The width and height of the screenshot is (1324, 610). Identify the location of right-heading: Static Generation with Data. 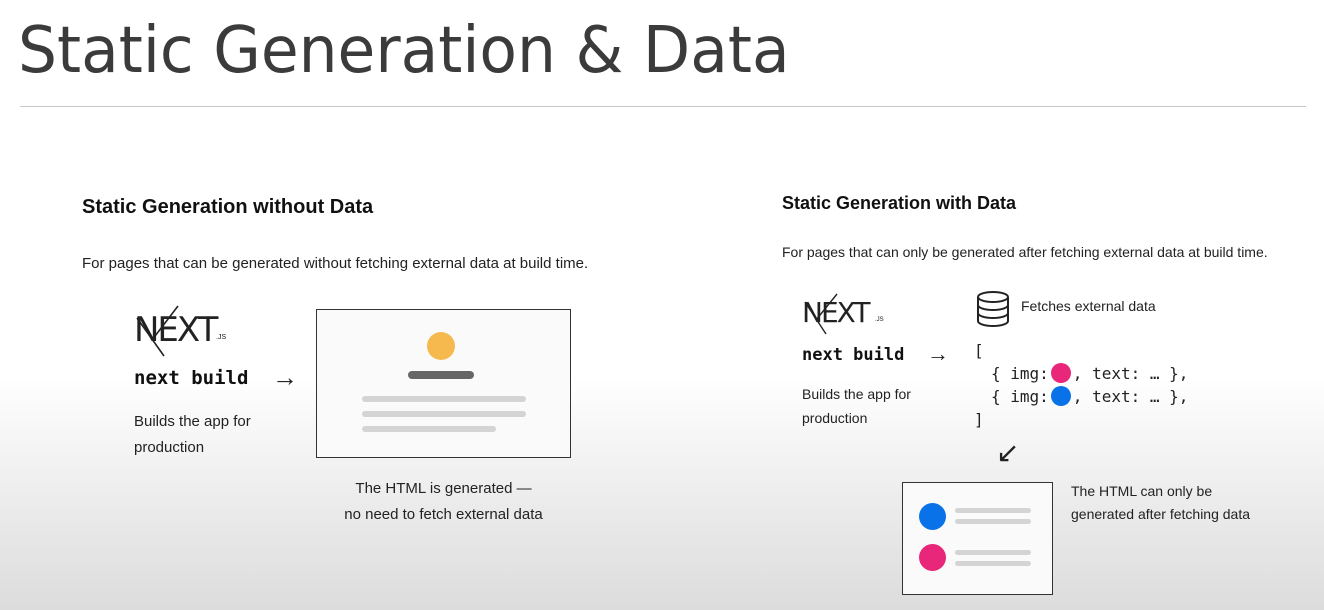
(899, 203).